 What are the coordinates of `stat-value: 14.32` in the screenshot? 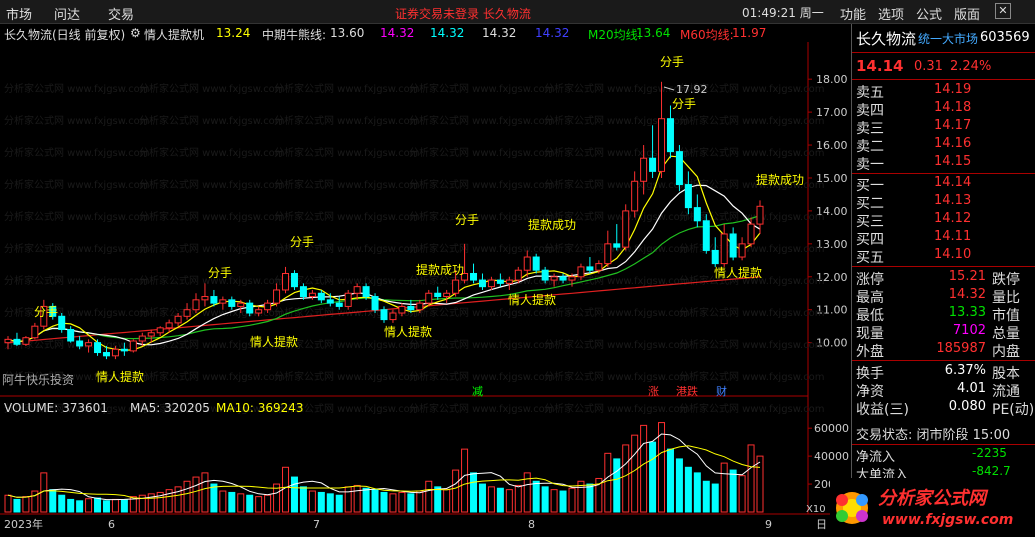 It's located at (967, 294).